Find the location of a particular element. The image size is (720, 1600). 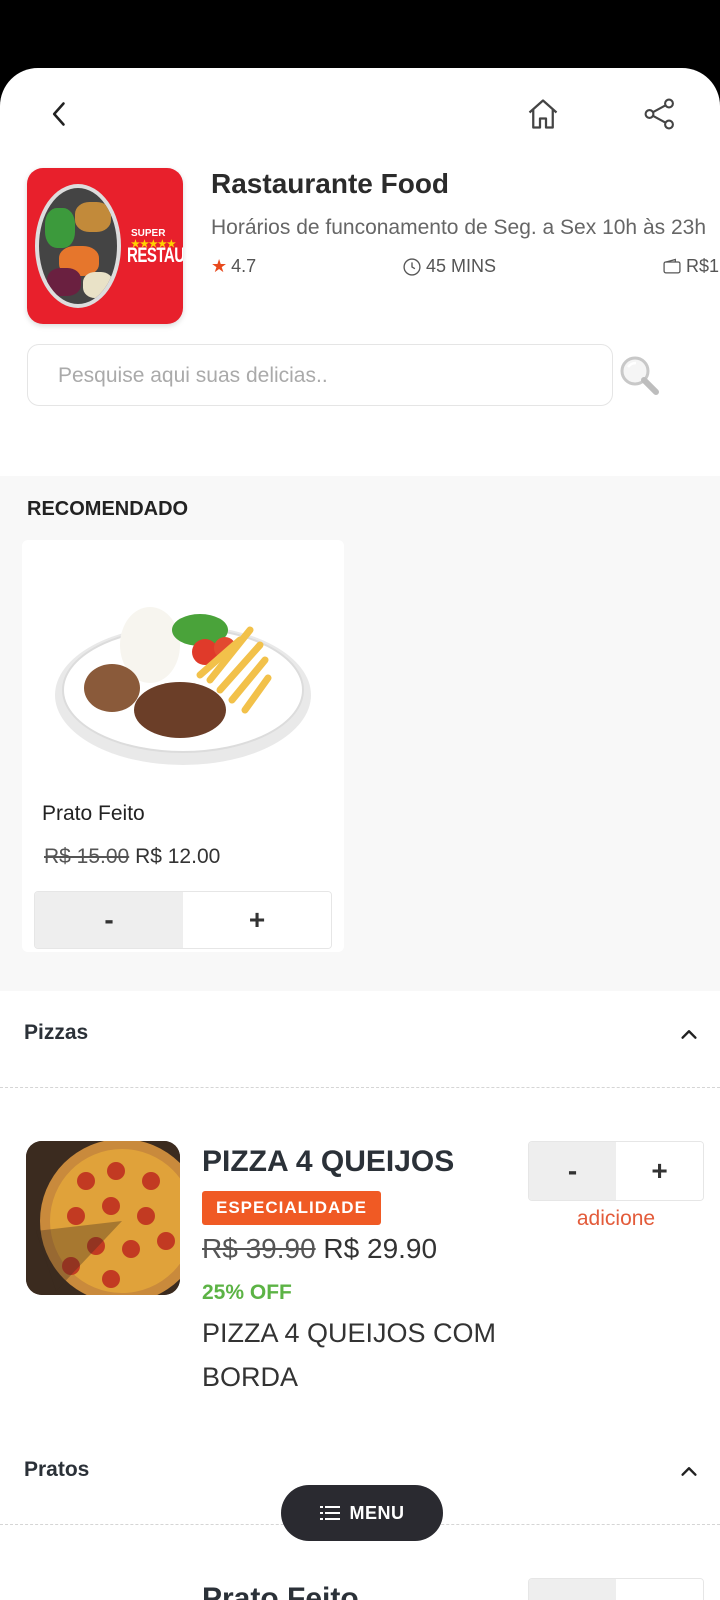

back-button is located at coordinates (60, 114).